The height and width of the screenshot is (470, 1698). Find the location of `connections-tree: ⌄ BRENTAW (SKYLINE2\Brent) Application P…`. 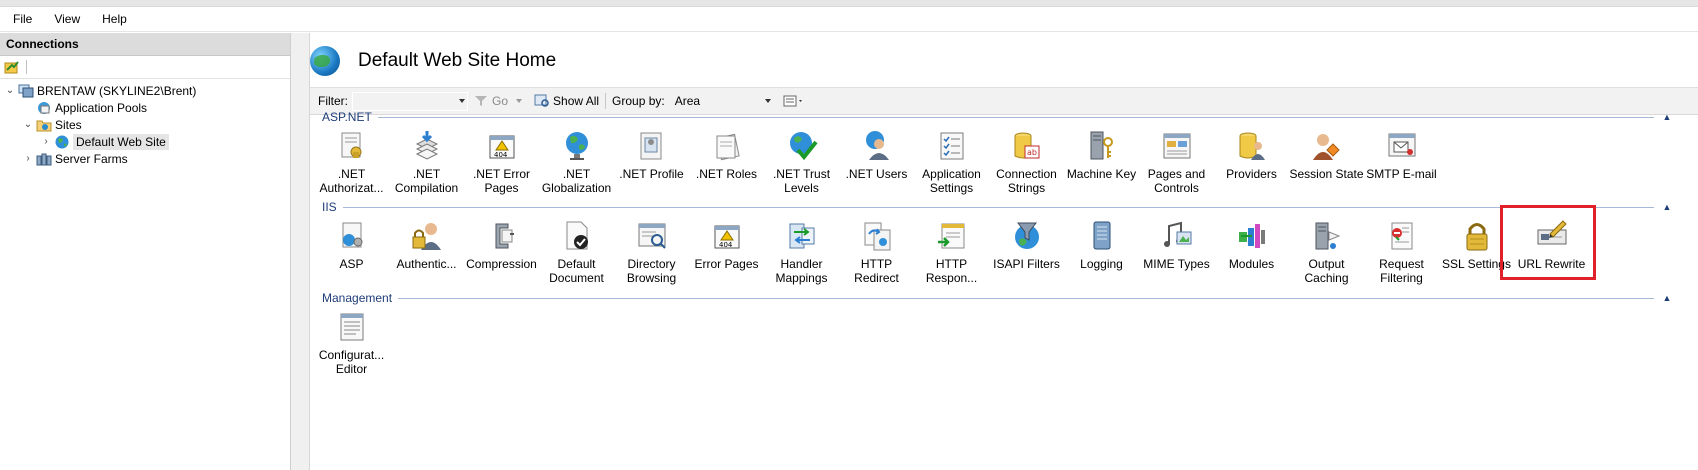

connections-tree: ⌄ BRENTAW (SKYLINE2\Brent) Application P… is located at coordinates (145, 123).